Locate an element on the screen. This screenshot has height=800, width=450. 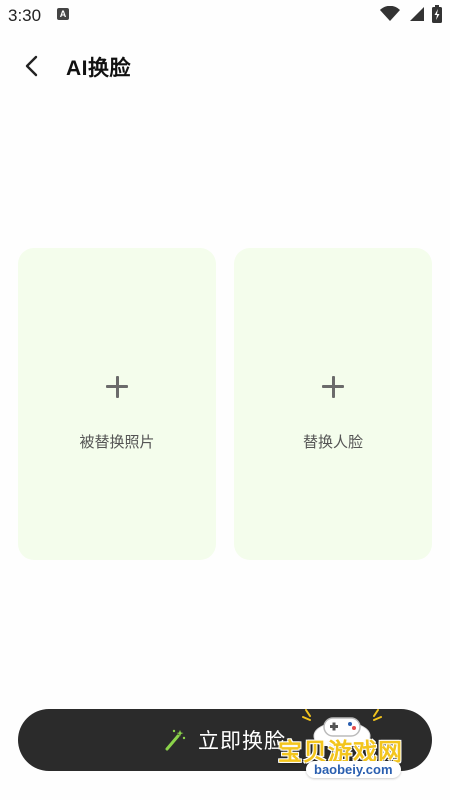
magic-wand-icon is located at coordinates (175, 740).